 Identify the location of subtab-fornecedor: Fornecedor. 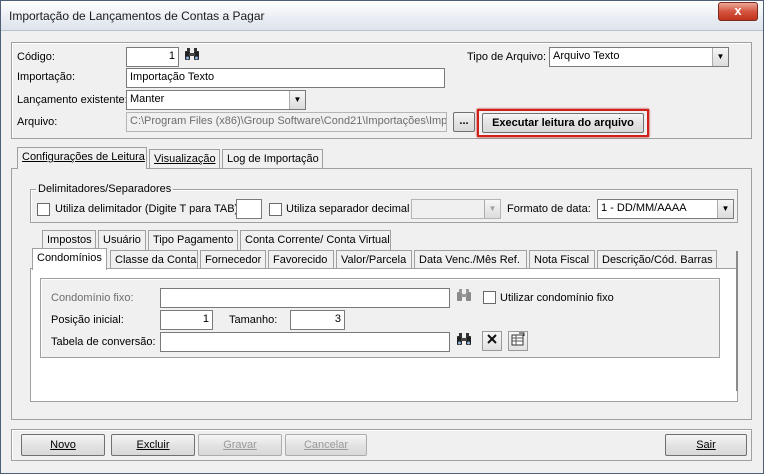
(233, 260).